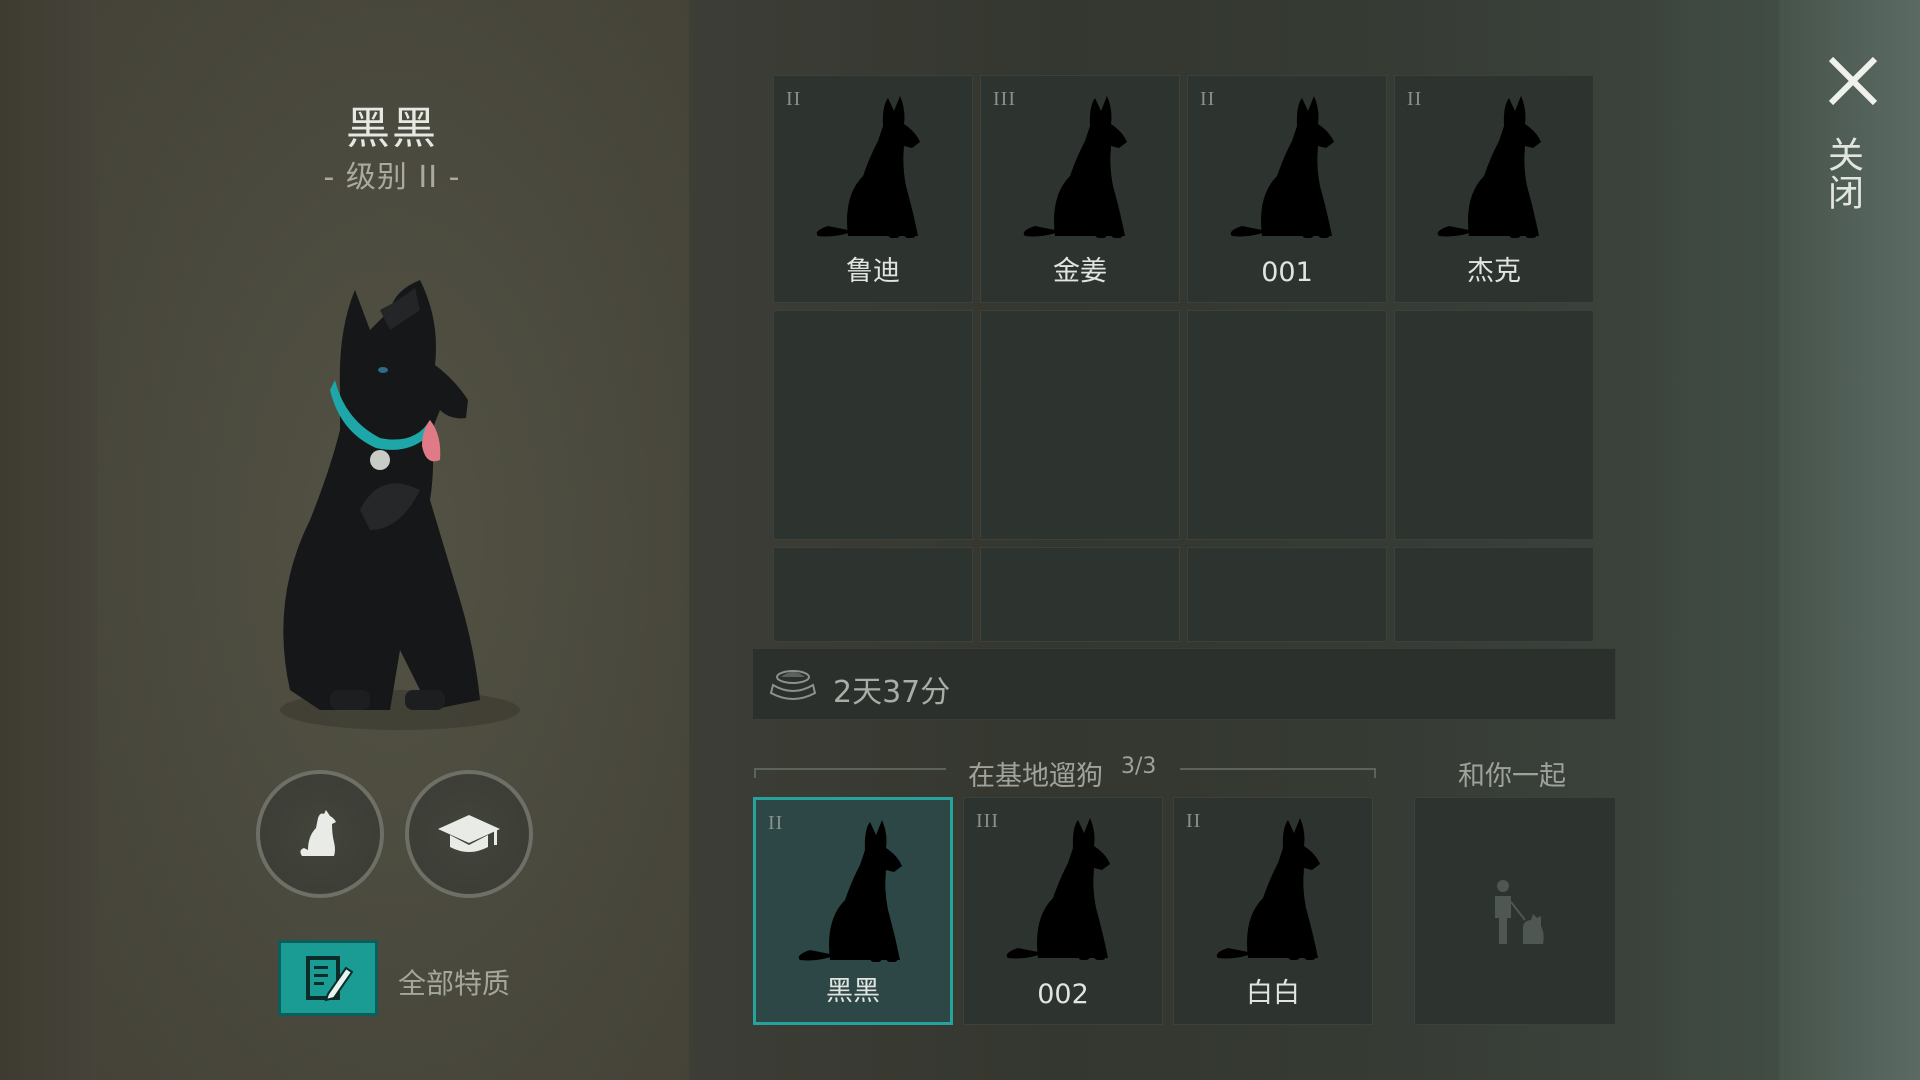 The image size is (1920, 1080). I want to click on walk-slot: II 白白, so click(1273, 911).